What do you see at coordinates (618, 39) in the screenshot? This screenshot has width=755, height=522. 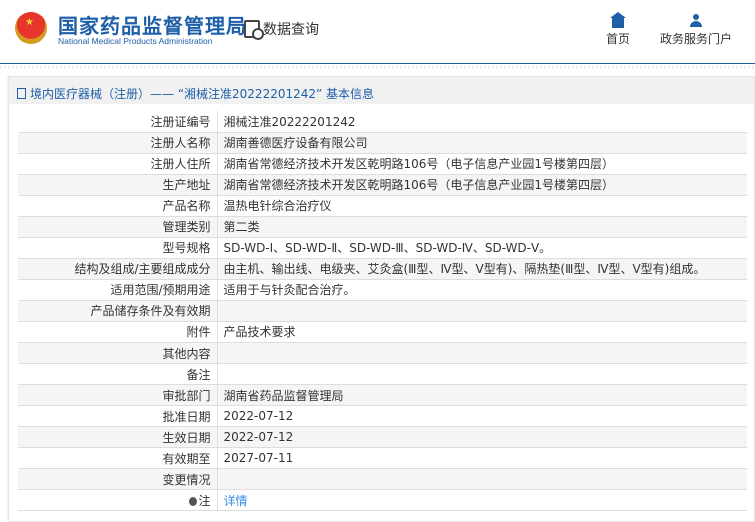 I see `nav-home-label: 首页` at bounding box center [618, 39].